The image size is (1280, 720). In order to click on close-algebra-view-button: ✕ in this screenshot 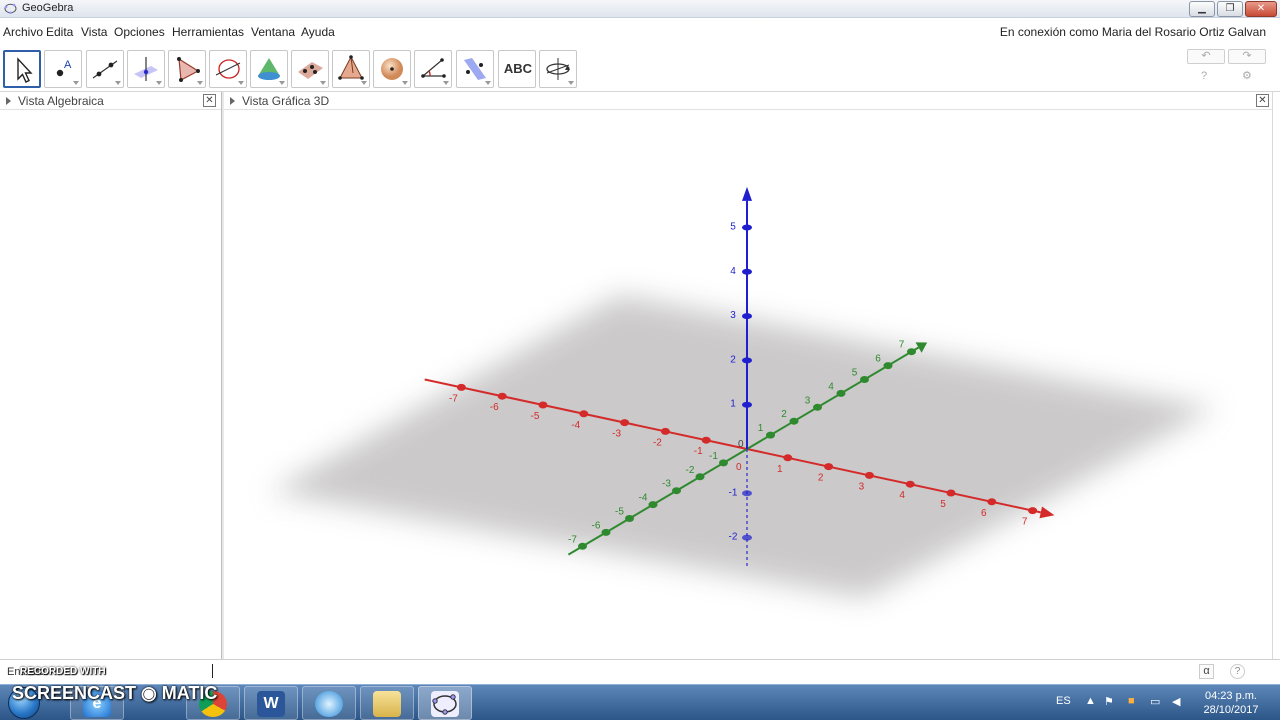, I will do `click(209, 100)`.